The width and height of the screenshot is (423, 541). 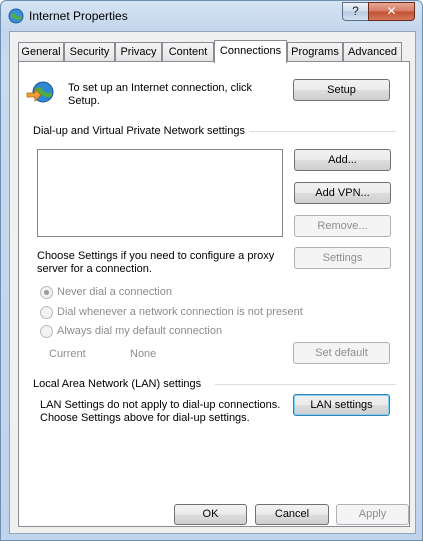 I want to click on radio-button-checked, so click(x=46, y=292).